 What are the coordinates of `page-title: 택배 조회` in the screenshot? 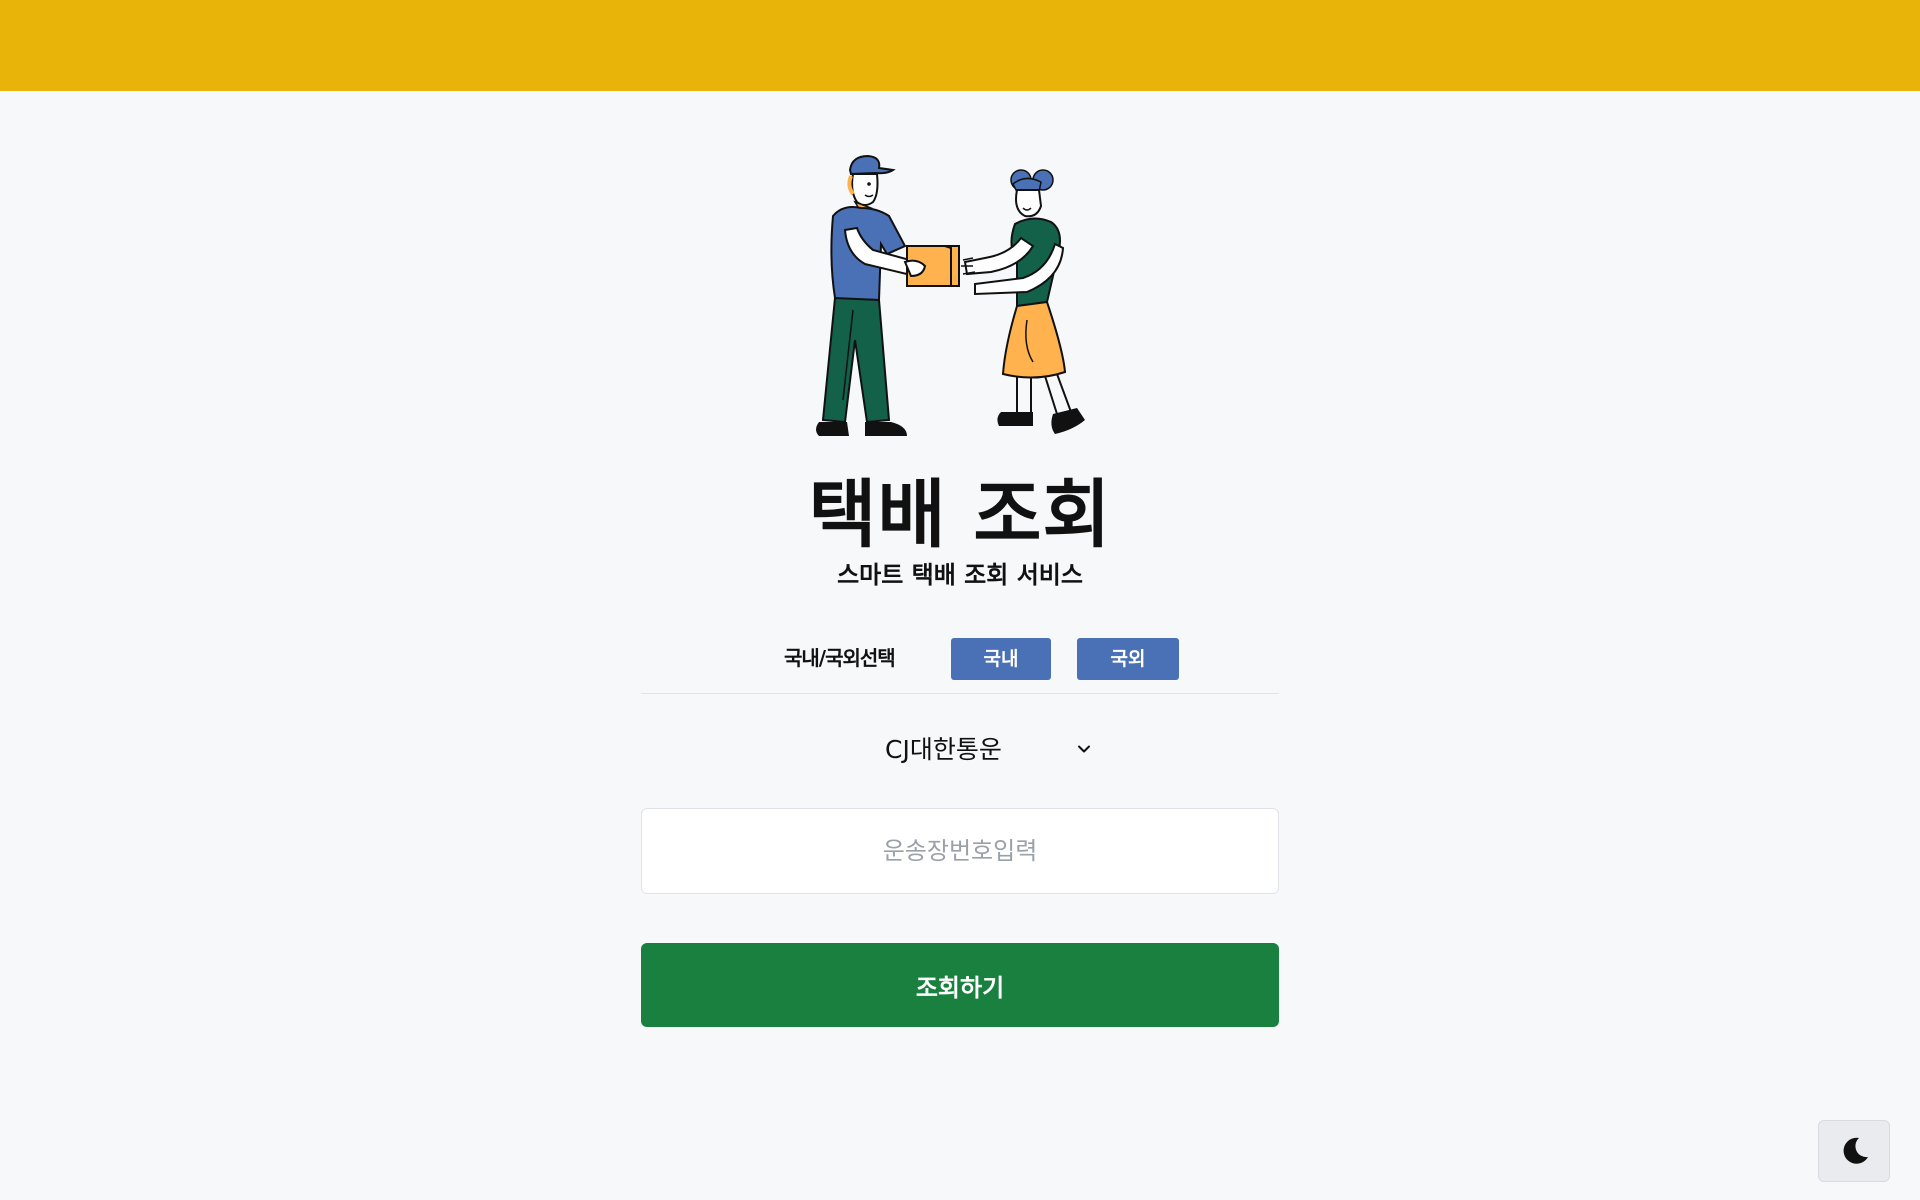 It's located at (960, 515).